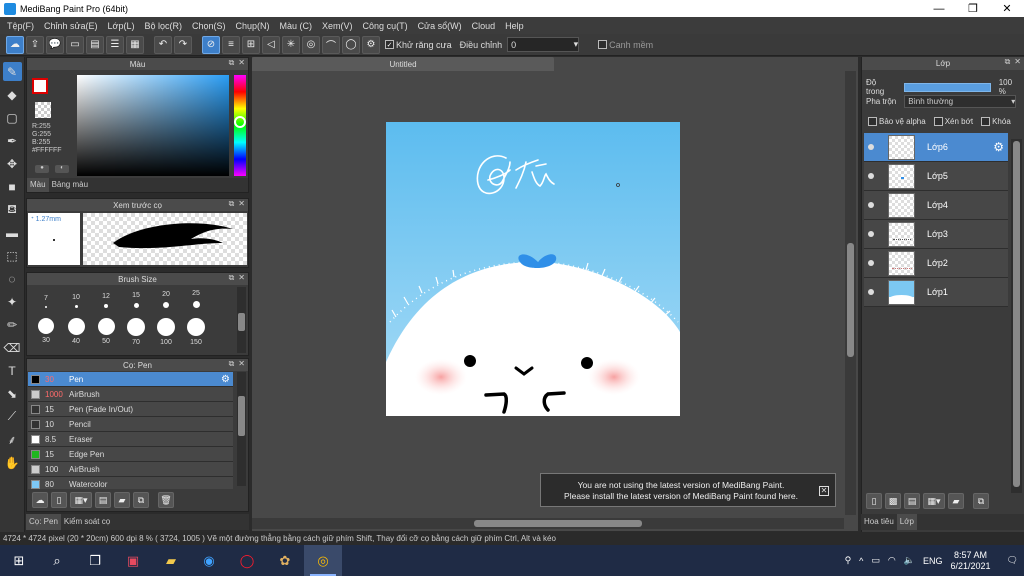 The height and width of the screenshot is (576, 1024). Describe the element at coordinates (106, 329) in the screenshot. I see `brush-size-option: 50` at that location.